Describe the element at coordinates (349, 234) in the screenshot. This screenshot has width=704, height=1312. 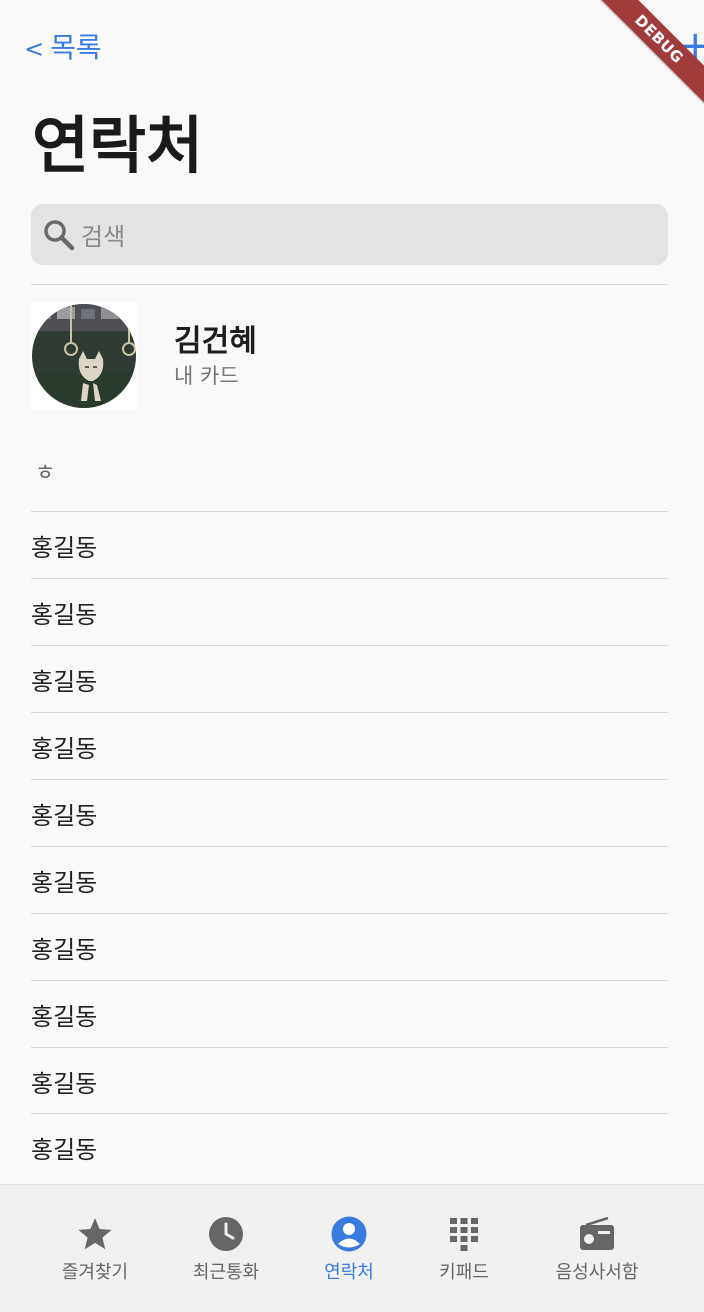
I see `search-field: 검색` at that location.